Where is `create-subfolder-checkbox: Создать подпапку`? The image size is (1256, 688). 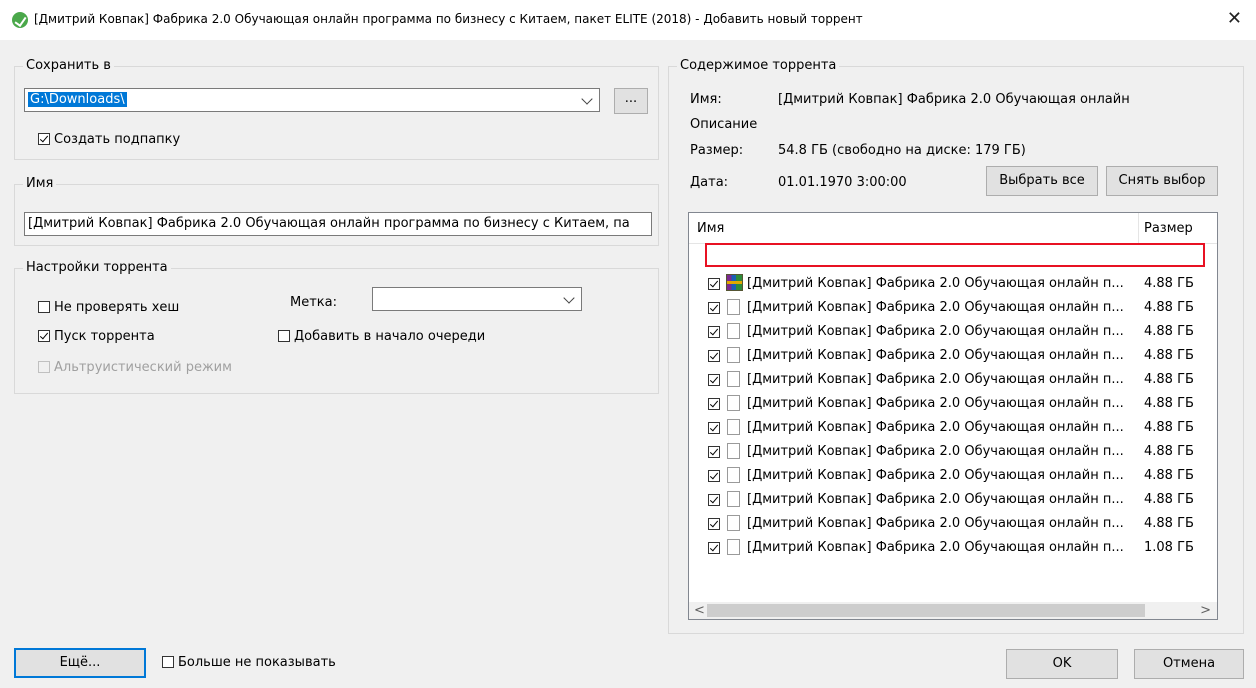 create-subfolder-checkbox: Создать подпапку is located at coordinates (109, 139).